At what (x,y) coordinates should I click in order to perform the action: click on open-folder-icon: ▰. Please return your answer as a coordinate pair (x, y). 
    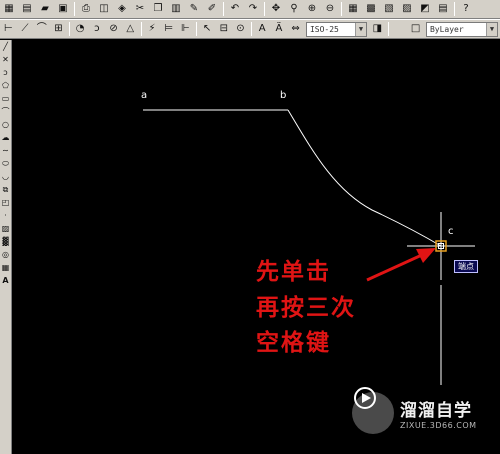
    Looking at the image, I should click on (45, 9).